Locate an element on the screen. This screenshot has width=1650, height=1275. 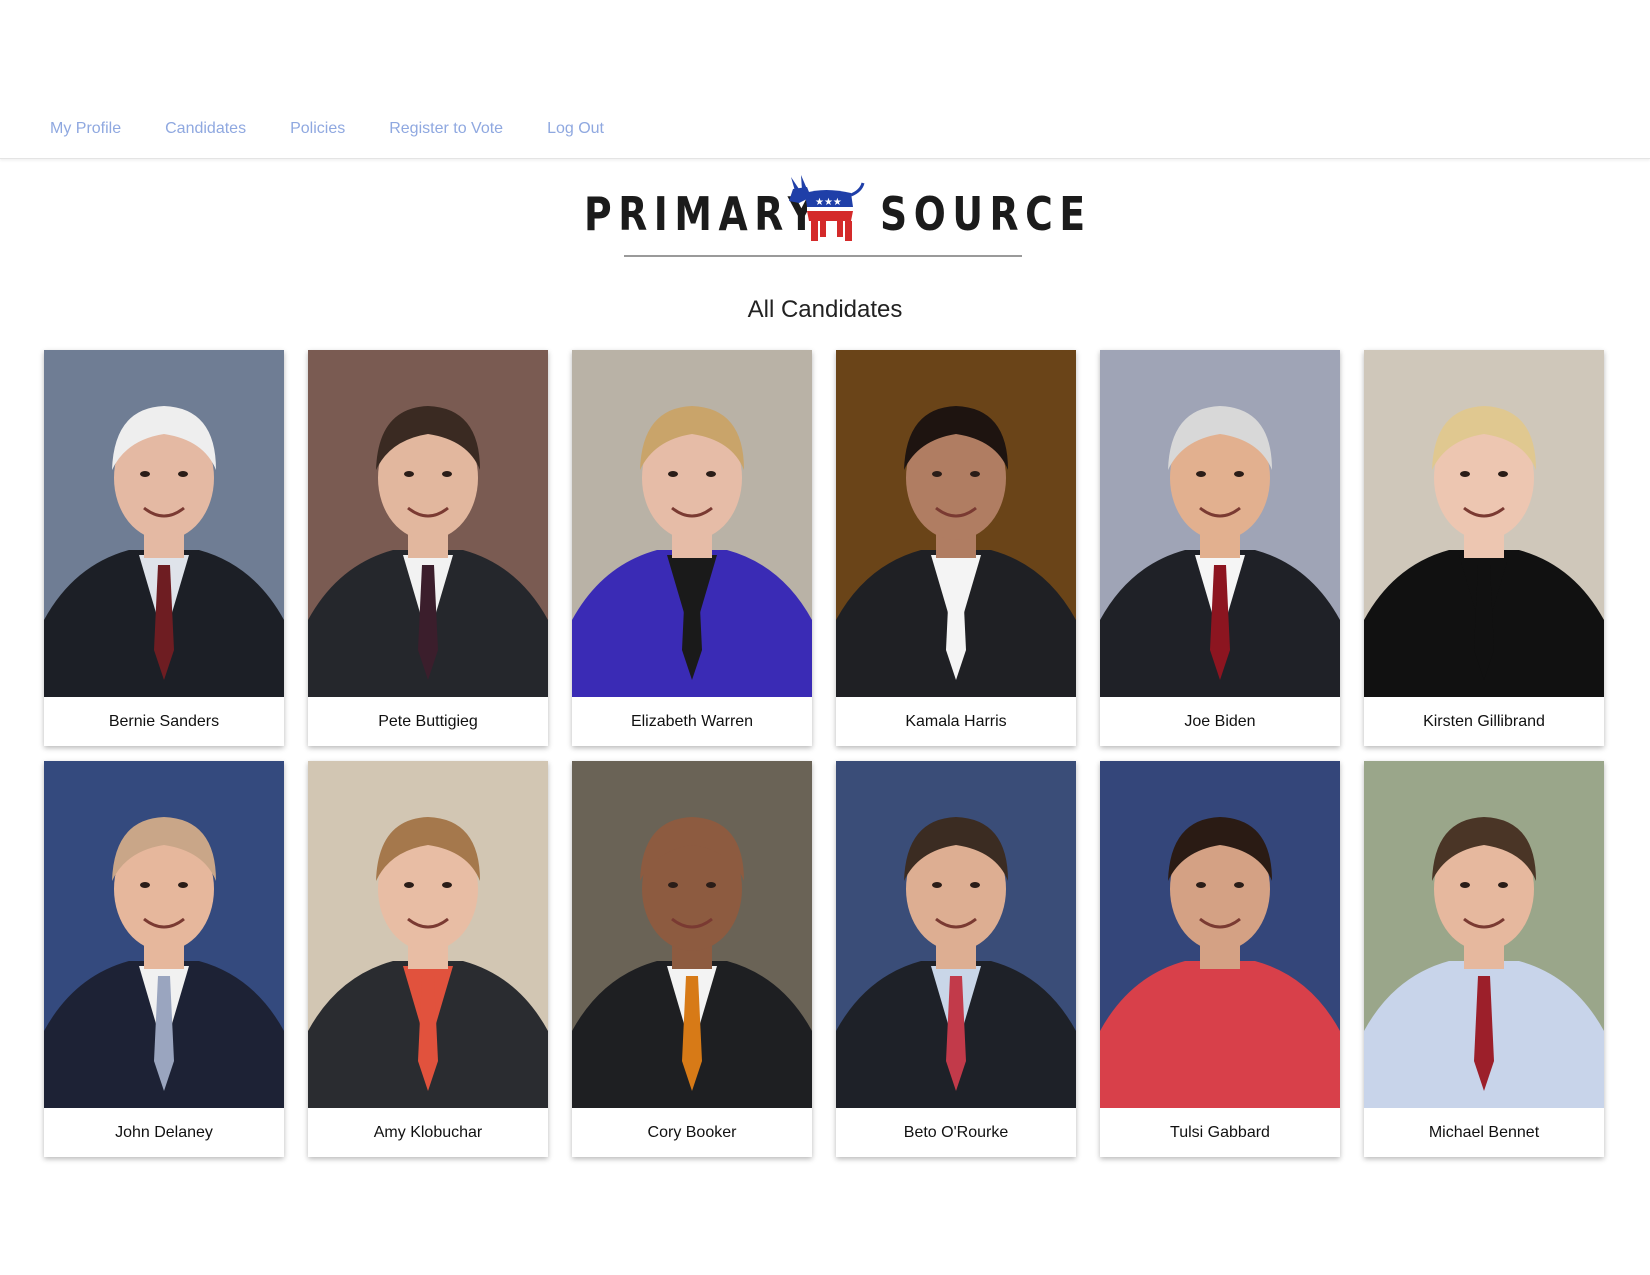
democratic-donkey-icon: ★★★ is located at coordinates (827, 208).